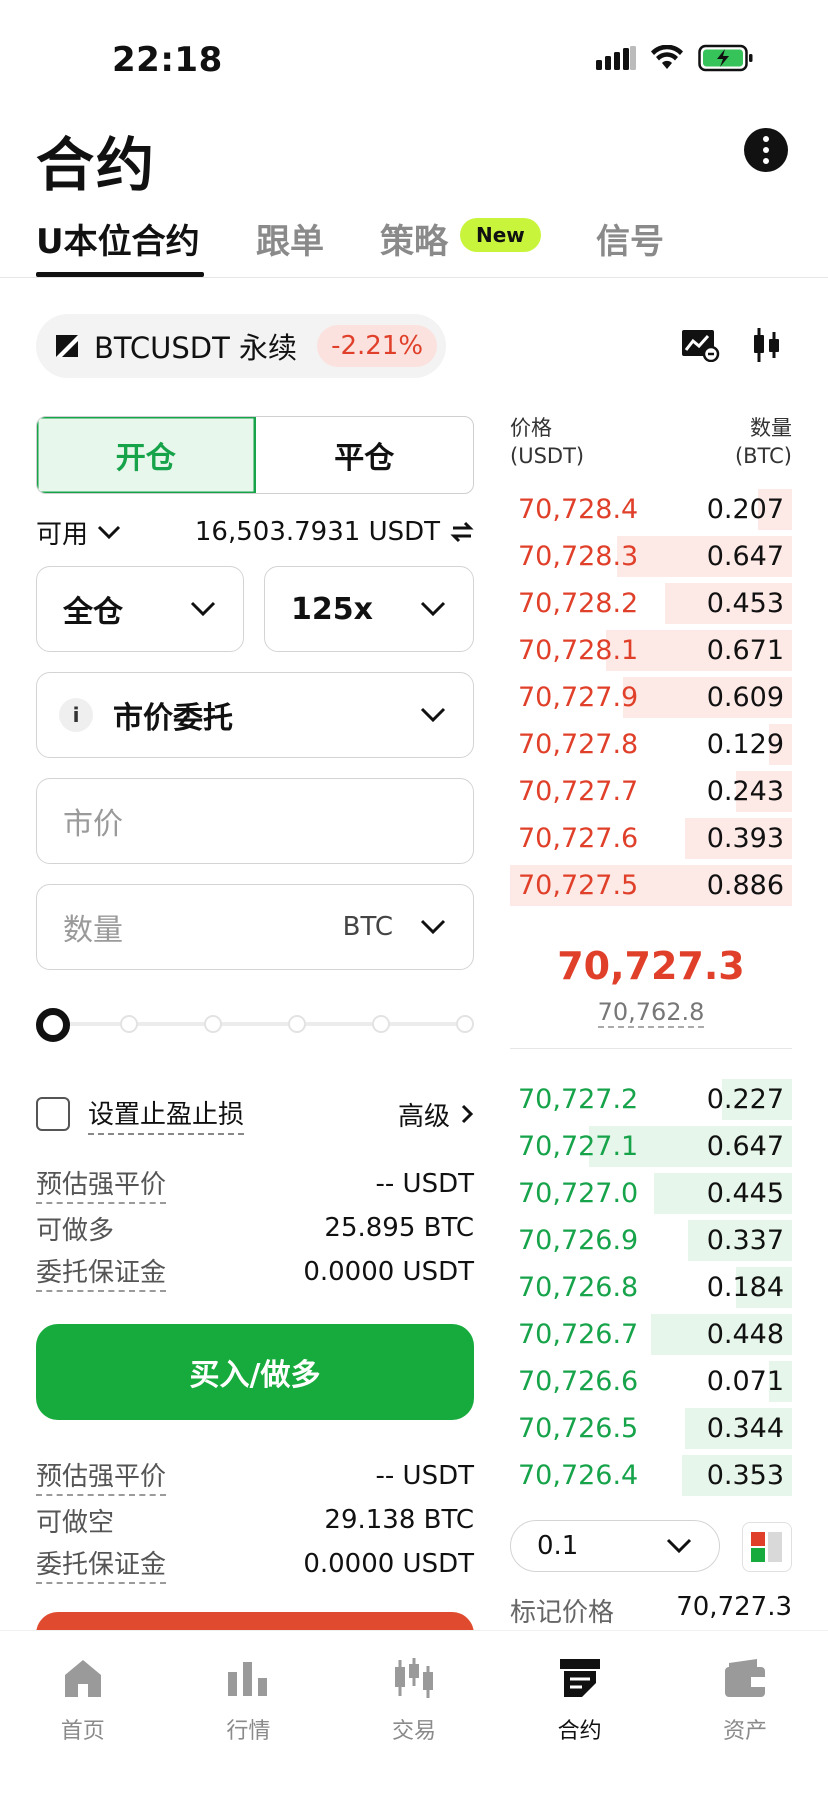 The height and width of the screenshot is (1793, 828). Describe the element at coordinates (651, 838) in the screenshot. I see `ask-row: 70,727.6 0.393` at that location.